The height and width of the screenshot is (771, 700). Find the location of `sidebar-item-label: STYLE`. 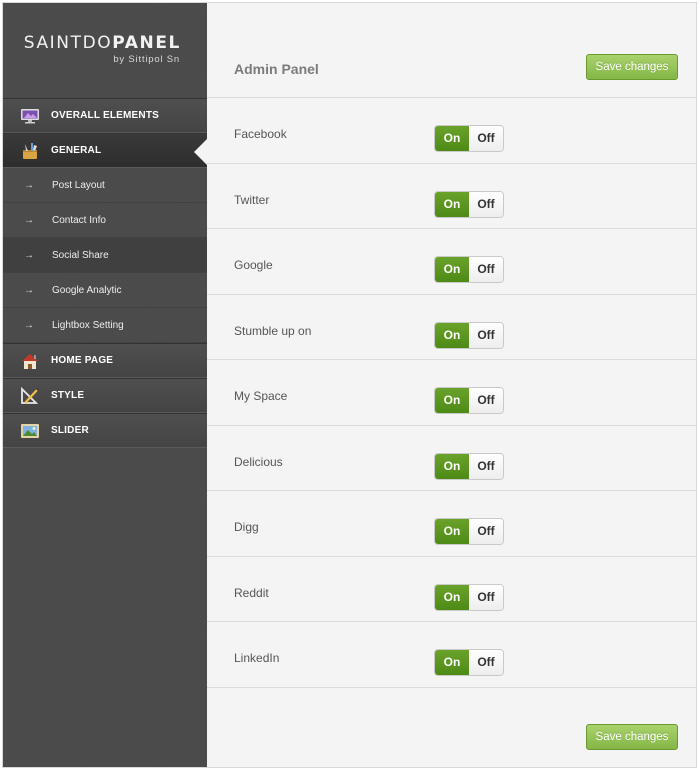

sidebar-item-label: STYLE is located at coordinates (68, 395).